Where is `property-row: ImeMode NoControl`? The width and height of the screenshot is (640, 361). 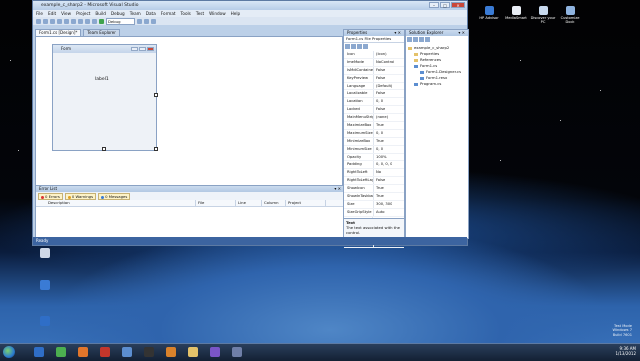
property-row: ImeMode NoControl is located at coordinates (374, 62).